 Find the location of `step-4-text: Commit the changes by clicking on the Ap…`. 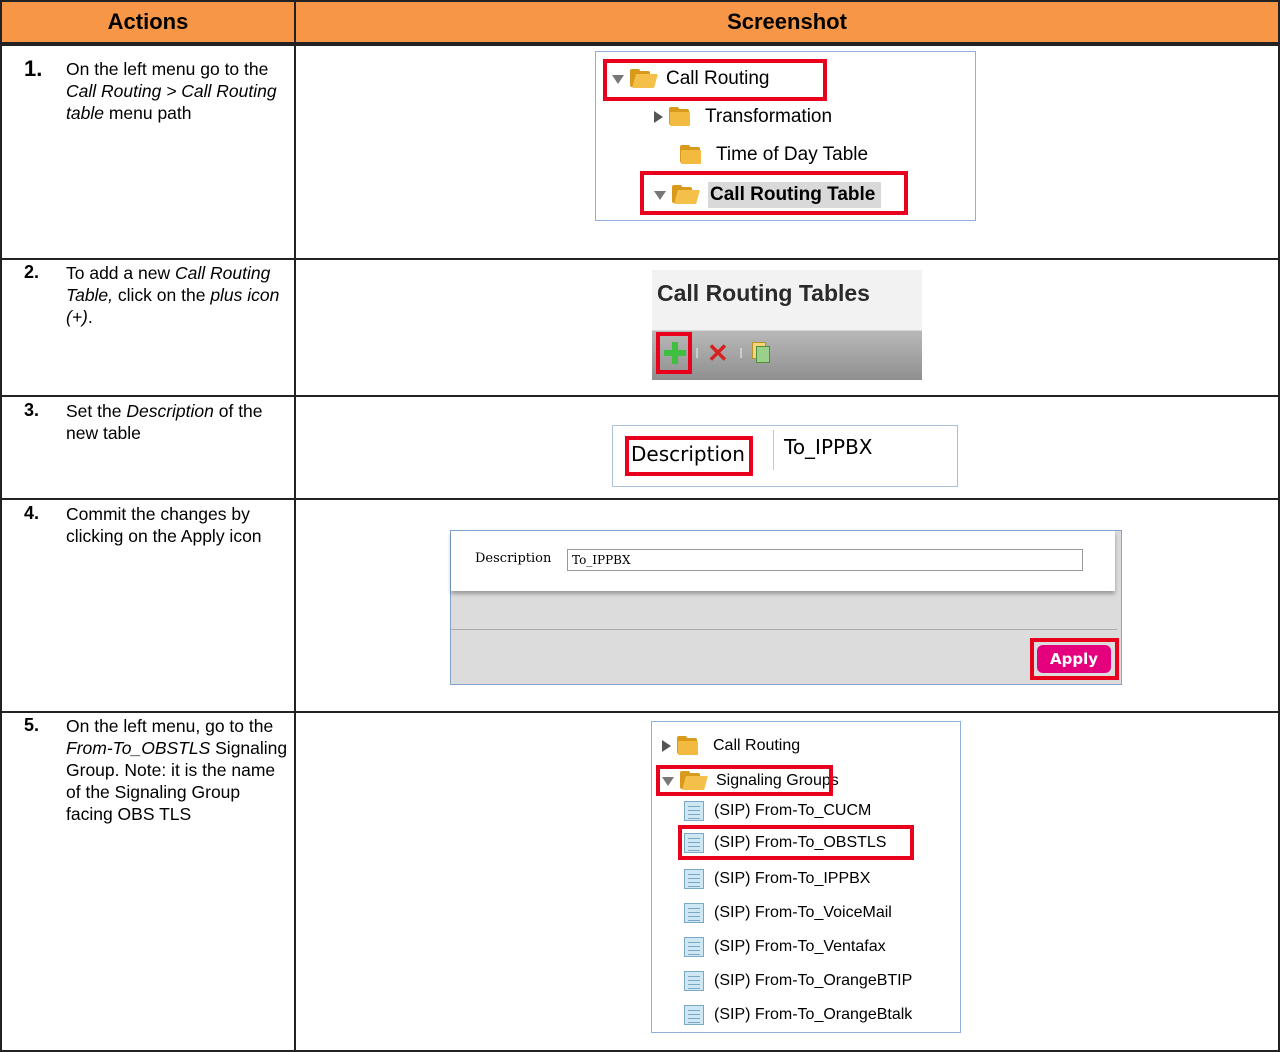

step-4-text: Commit the changes by clicking on the Ap… is located at coordinates (164, 525).